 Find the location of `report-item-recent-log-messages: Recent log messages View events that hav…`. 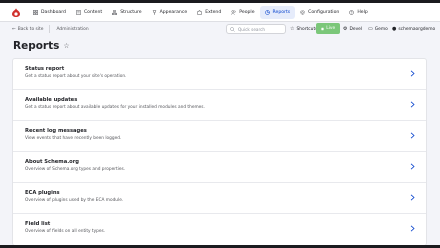

report-item-recent-log-messages: Recent log messages View events that hav… is located at coordinates (219, 136).